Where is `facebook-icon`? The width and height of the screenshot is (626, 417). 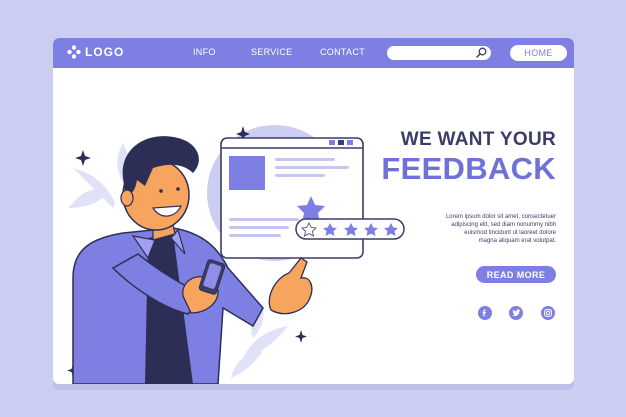 facebook-icon is located at coordinates (484, 313).